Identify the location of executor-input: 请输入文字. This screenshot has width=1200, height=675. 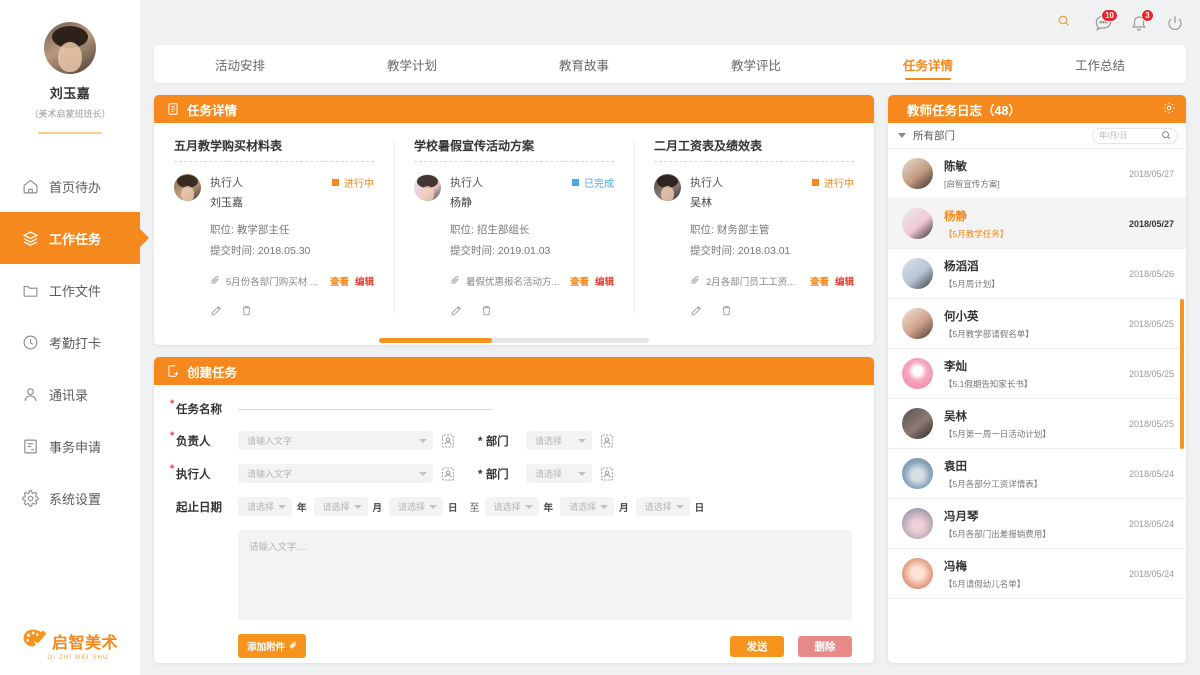
(335, 474).